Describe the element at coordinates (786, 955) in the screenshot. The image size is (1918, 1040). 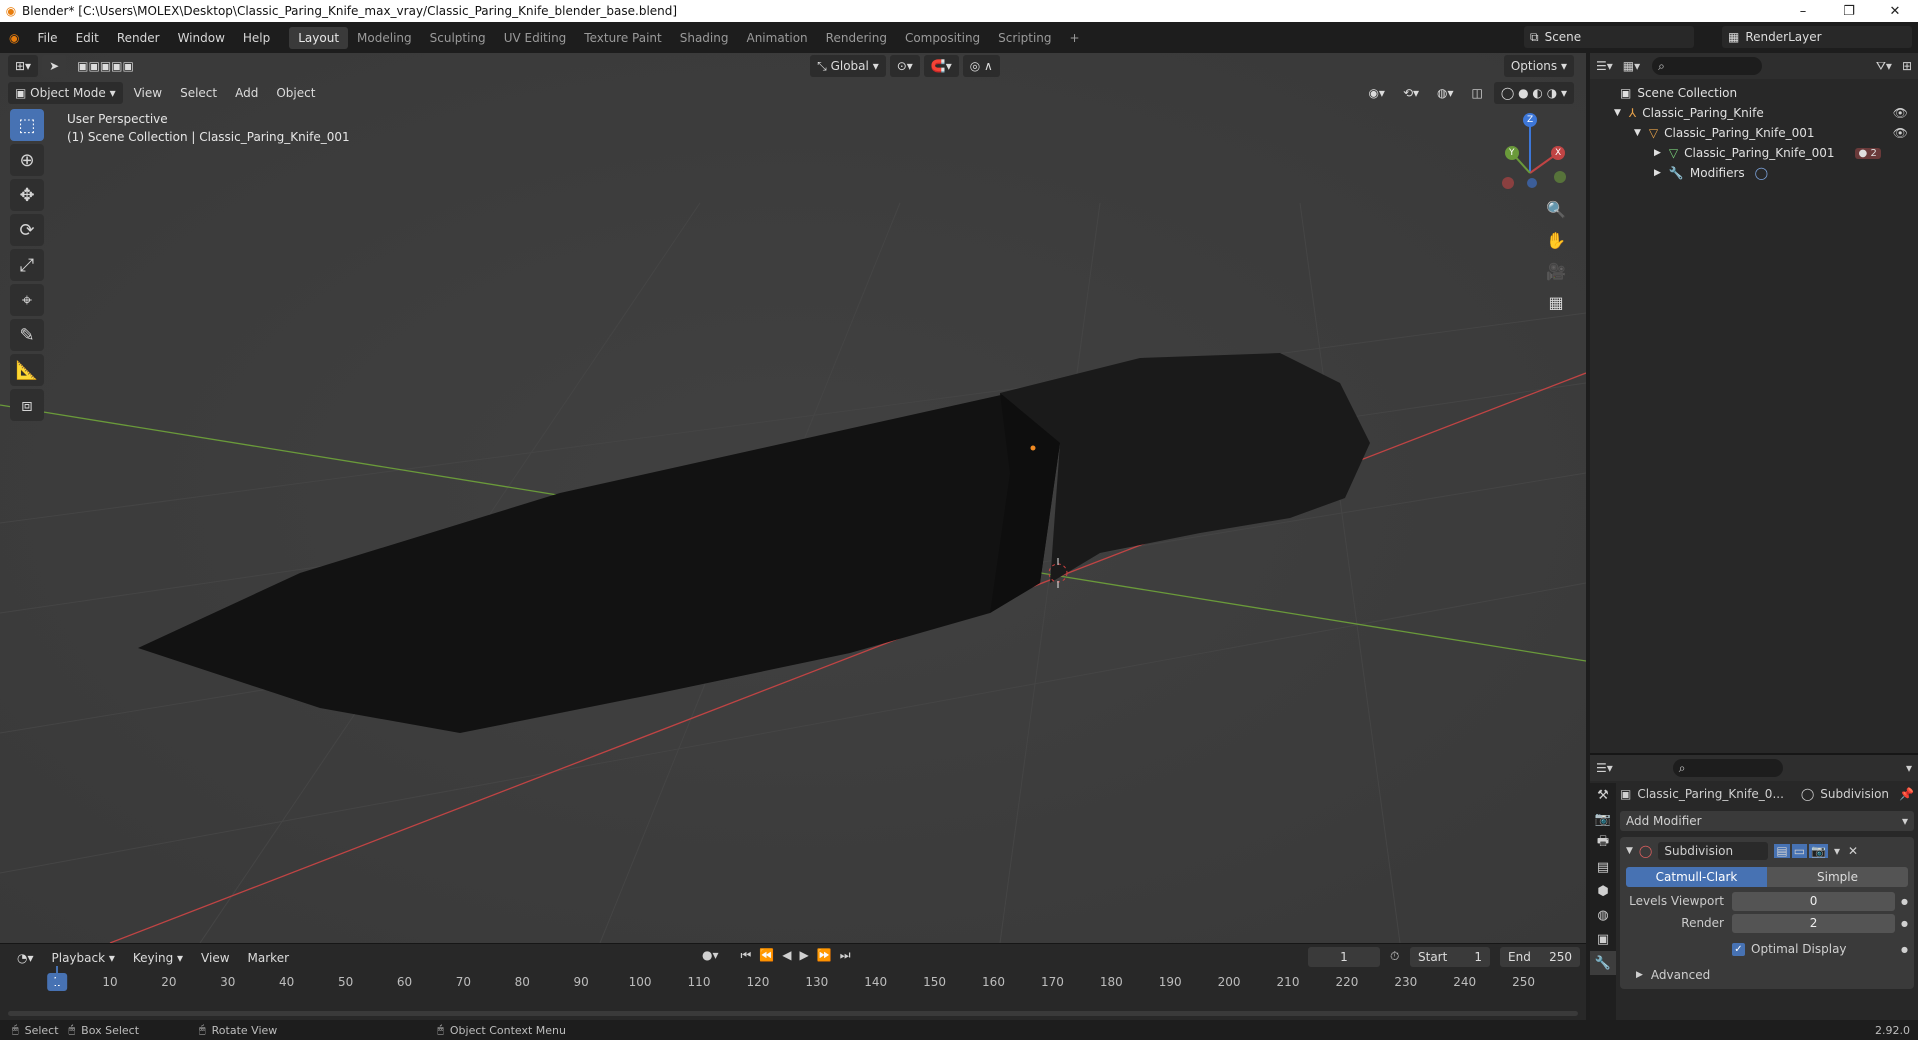
I see `play-reverse-icon: ◀` at that location.